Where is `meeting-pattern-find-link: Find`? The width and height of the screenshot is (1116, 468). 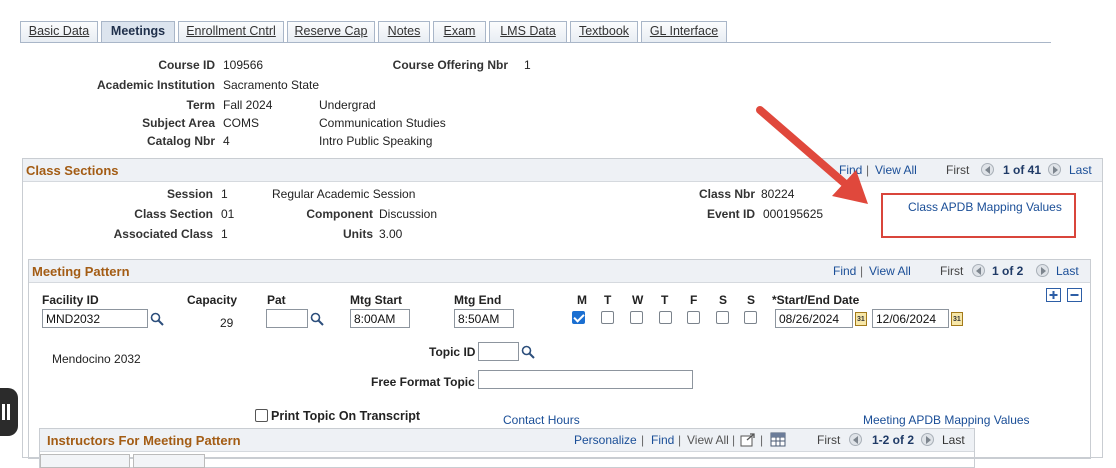 meeting-pattern-find-link: Find is located at coordinates (844, 271).